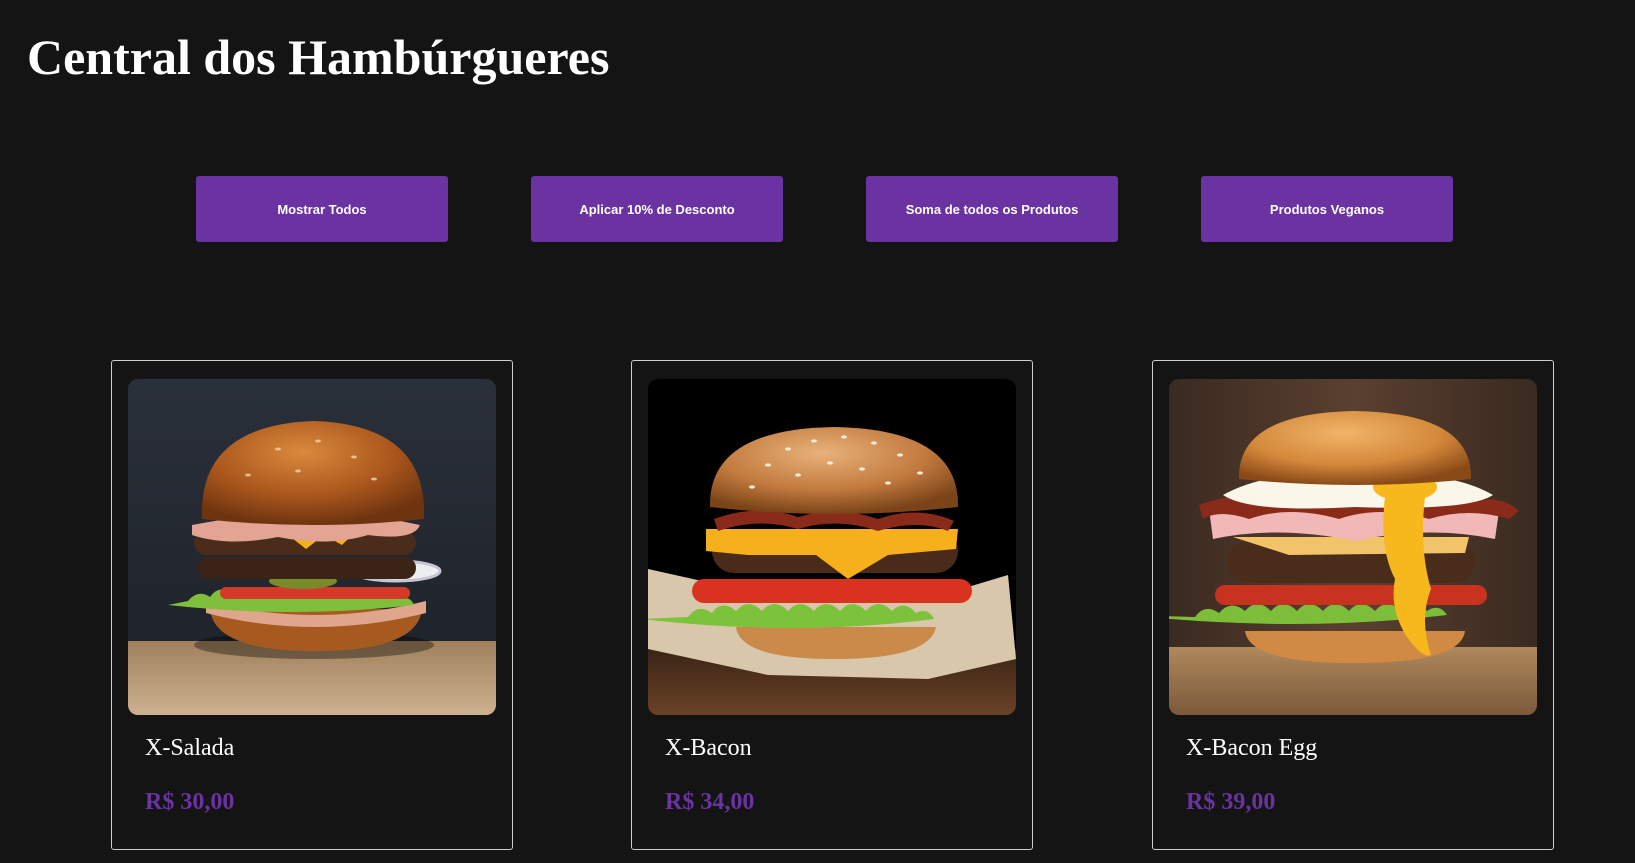 This screenshot has height=863, width=1635. What do you see at coordinates (190, 802) in the screenshot?
I see `product-price: R$ 30,00` at bounding box center [190, 802].